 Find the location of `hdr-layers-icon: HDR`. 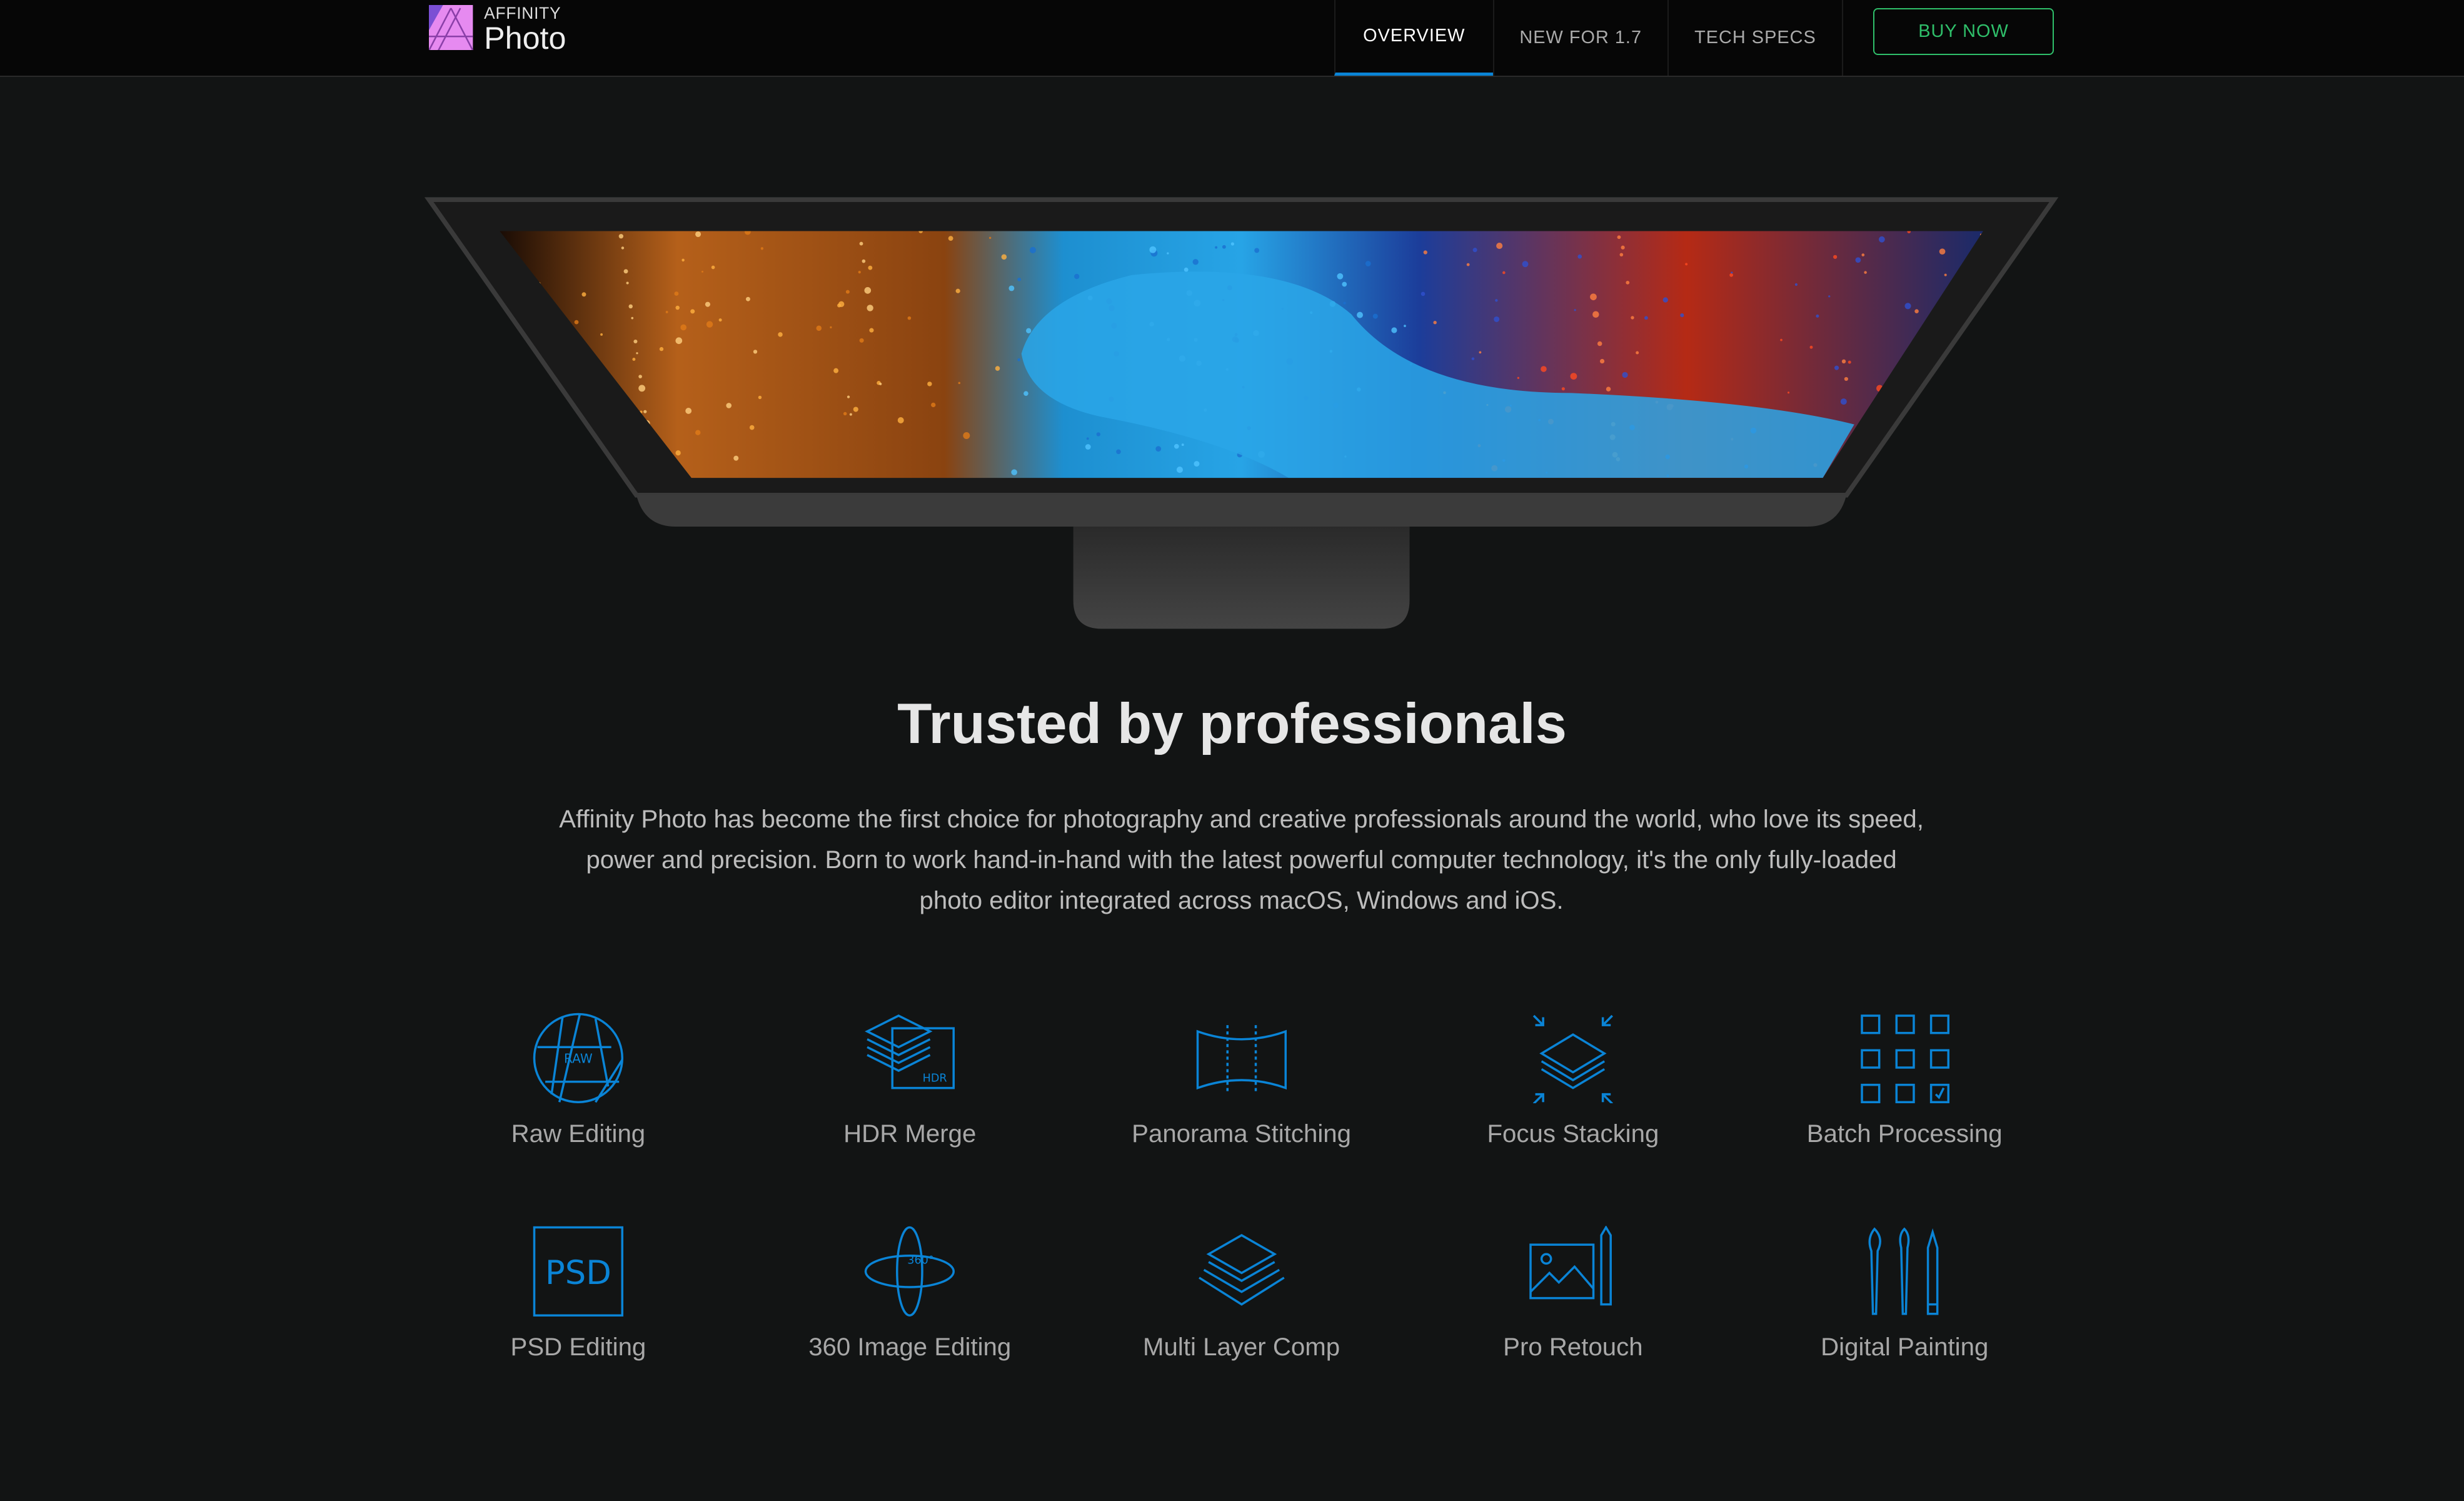

hdr-layers-icon: HDR is located at coordinates (910, 1051).